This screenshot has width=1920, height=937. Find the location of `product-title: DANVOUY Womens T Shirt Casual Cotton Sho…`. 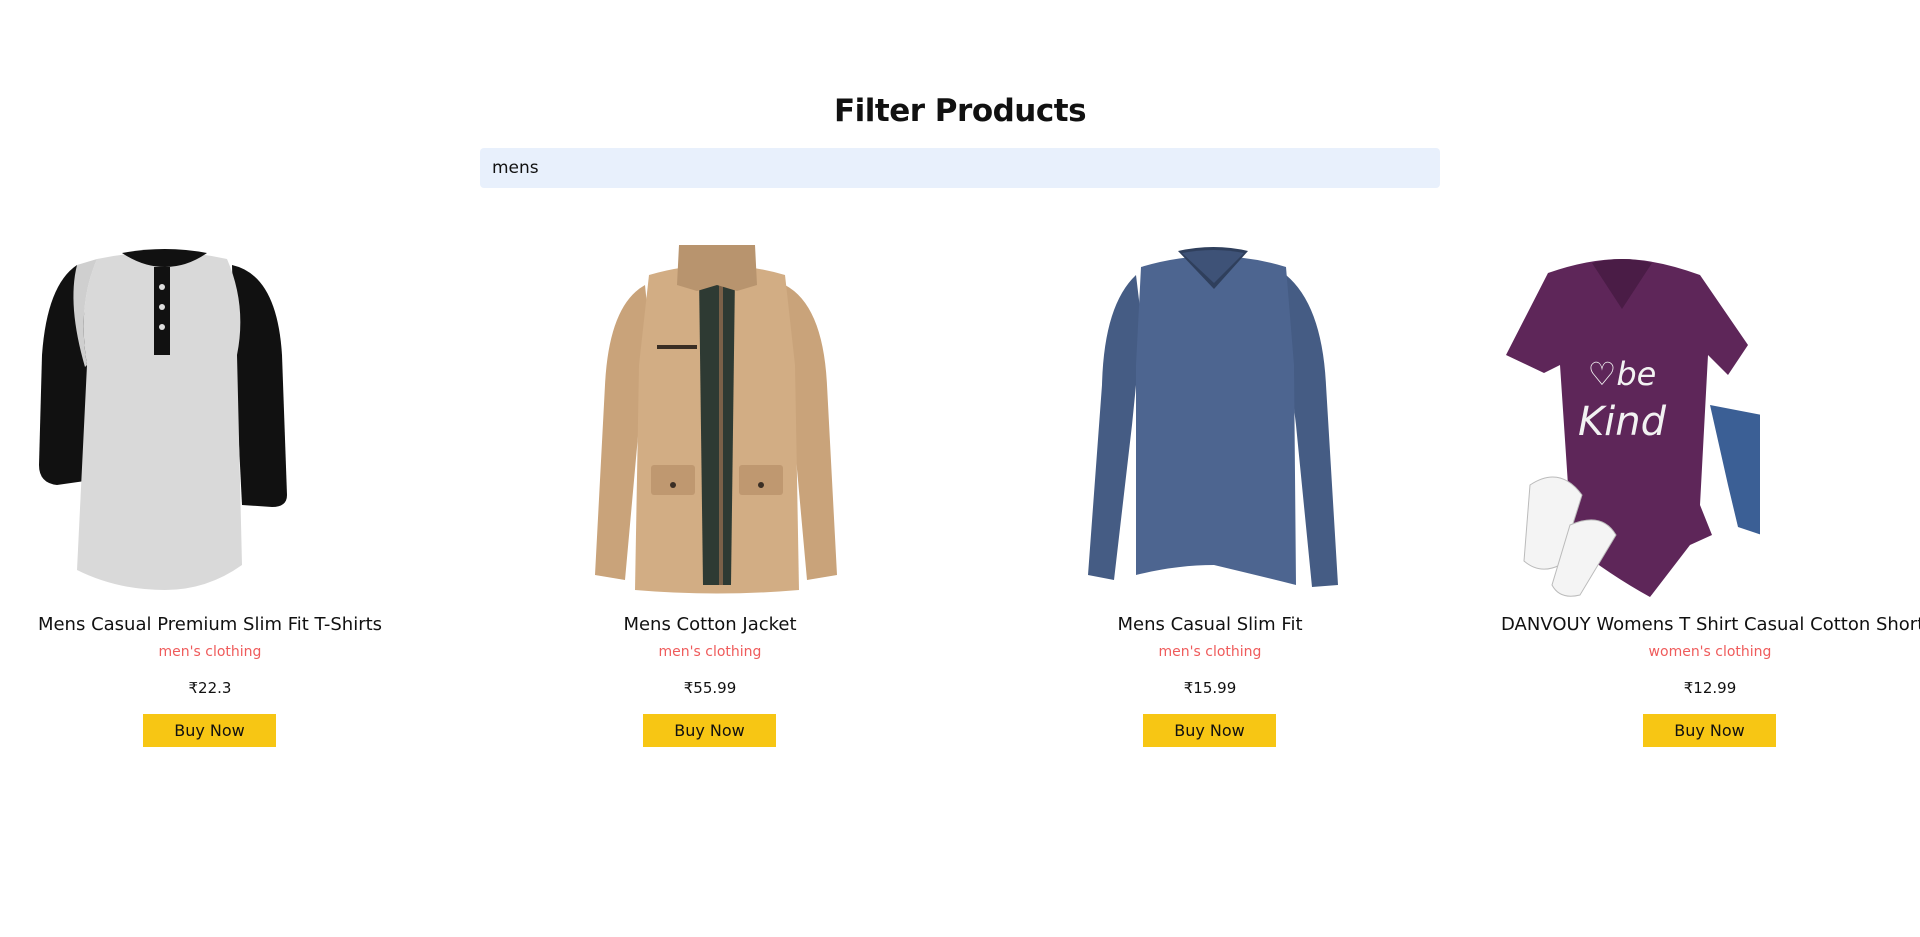

product-title: DANVOUY Womens T Shirt Casual Cotton Sho… is located at coordinates (1710, 624).